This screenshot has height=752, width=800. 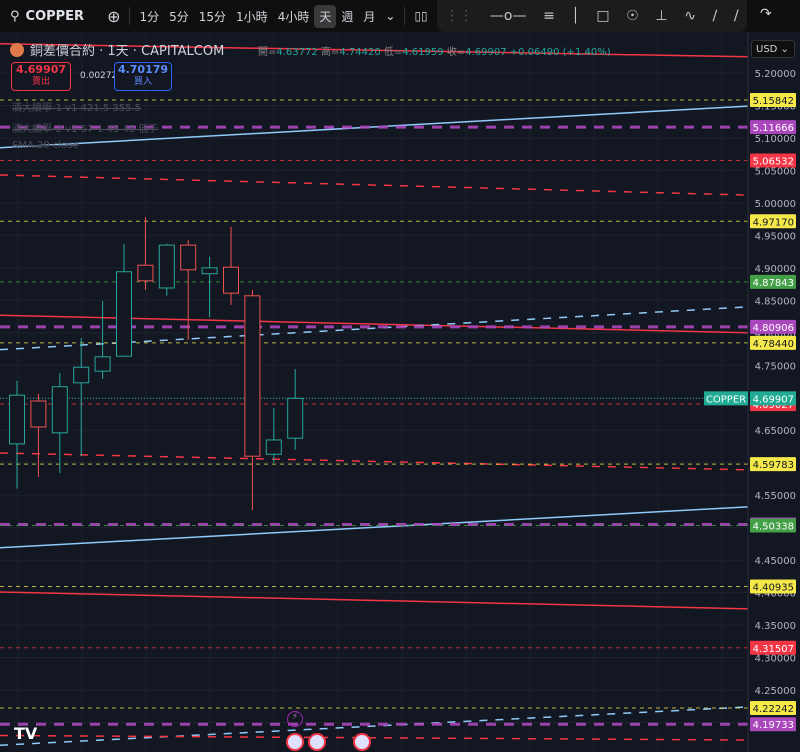 I want to click on indicator-2: 酒大續學-2 v1 57-1 45 45 低于, so click(x=85, y=127).